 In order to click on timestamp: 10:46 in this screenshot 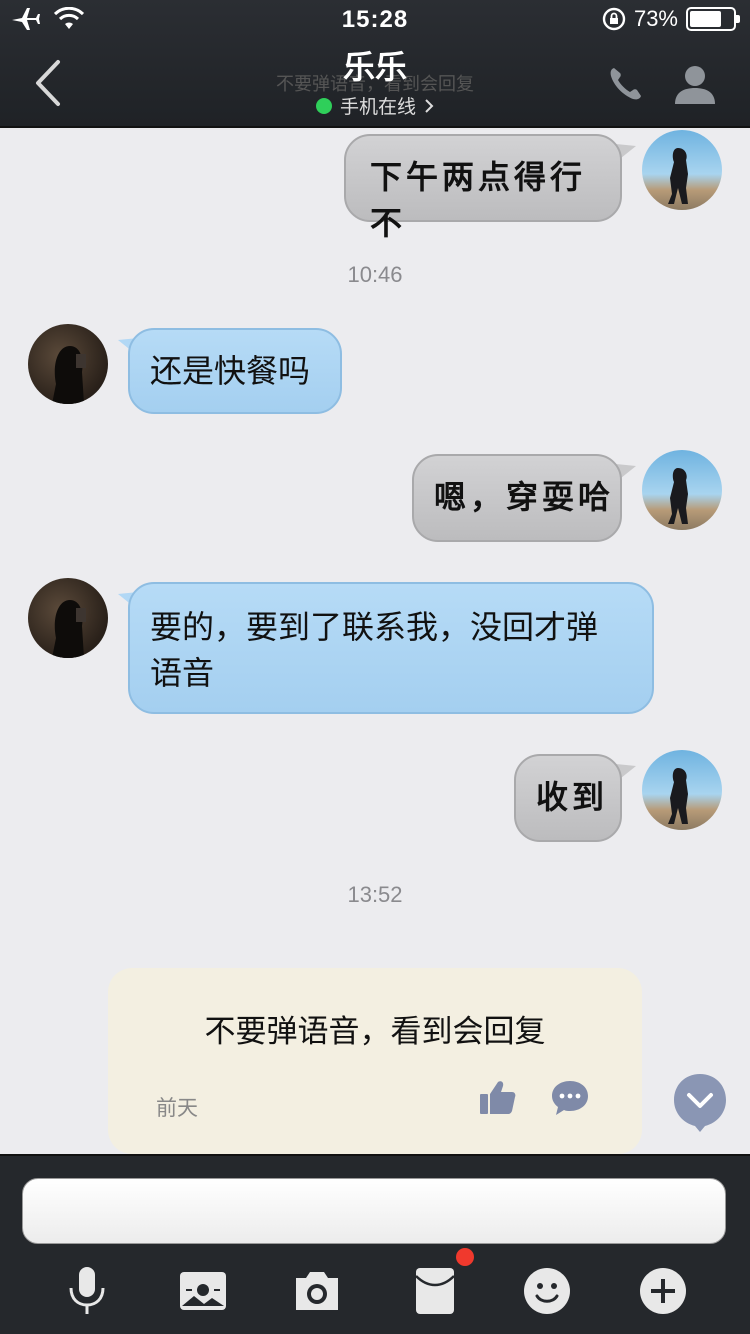, I will do `click(375, 274)`.